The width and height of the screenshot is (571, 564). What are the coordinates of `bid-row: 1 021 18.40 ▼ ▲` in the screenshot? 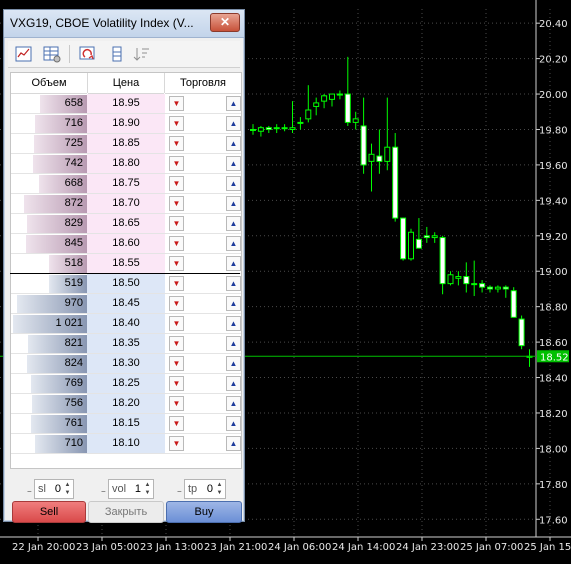 It's located at (126, 324).